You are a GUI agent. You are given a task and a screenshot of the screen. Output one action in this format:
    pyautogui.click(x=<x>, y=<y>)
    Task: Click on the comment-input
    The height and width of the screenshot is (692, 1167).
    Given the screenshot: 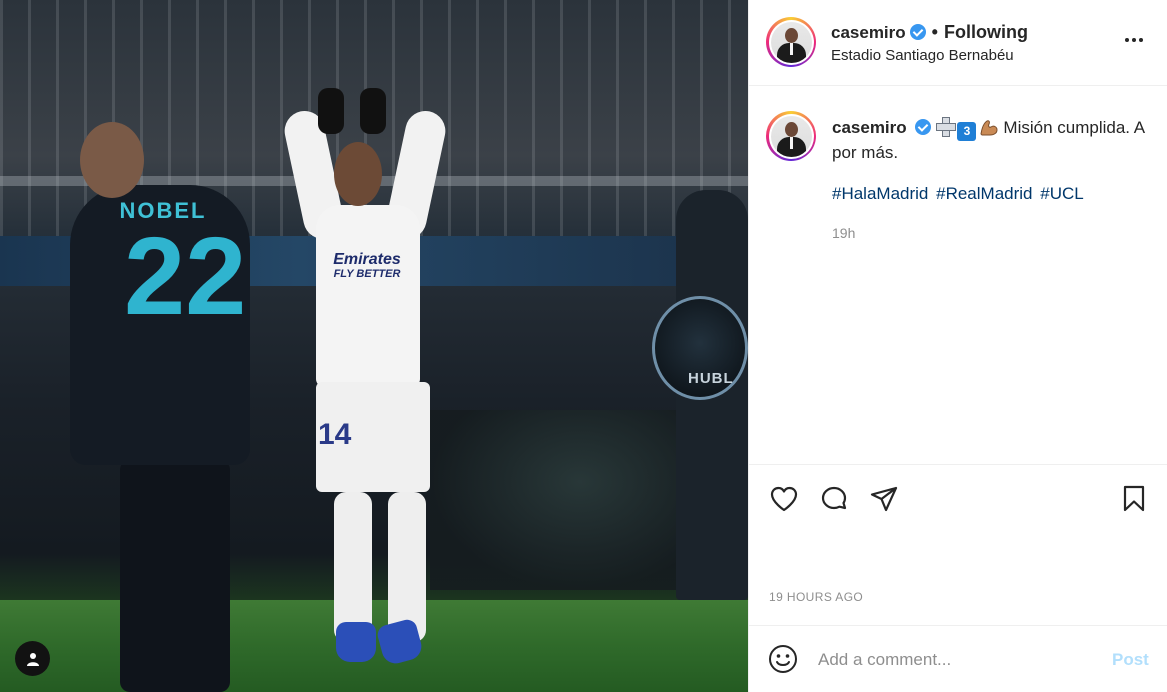 What is the action you would take?
    pyautogui.click(x=958, y=660)
    